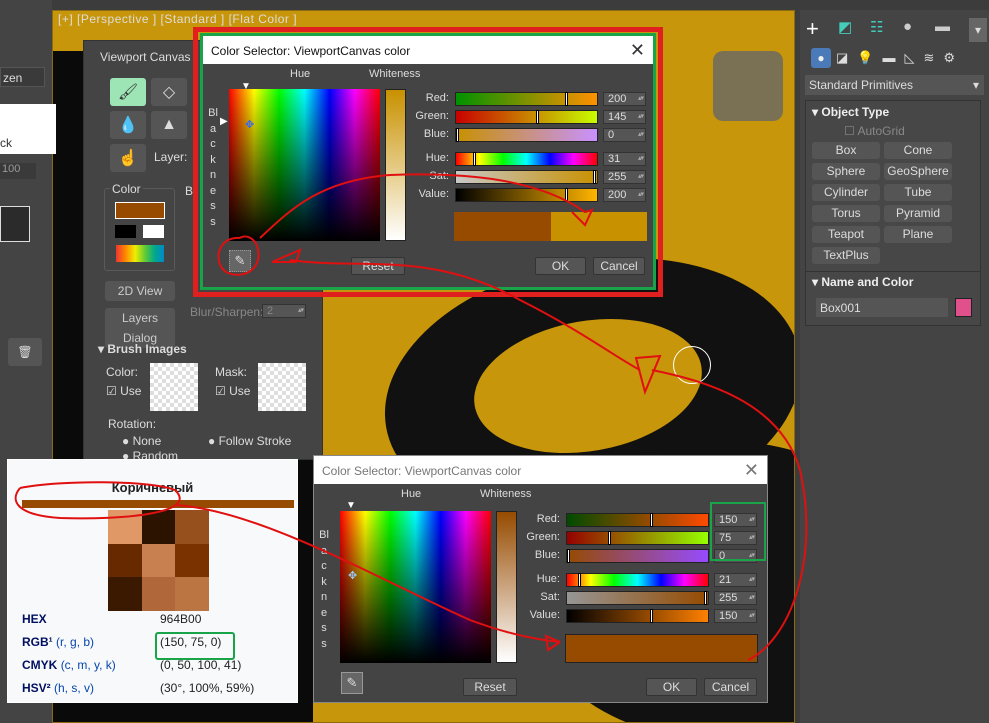 The height and width of the screenshot is (723, 989). Describe the element at coordinates (721, 507) in the screenshot. I see `annotation-arrow-viewport` at that location.